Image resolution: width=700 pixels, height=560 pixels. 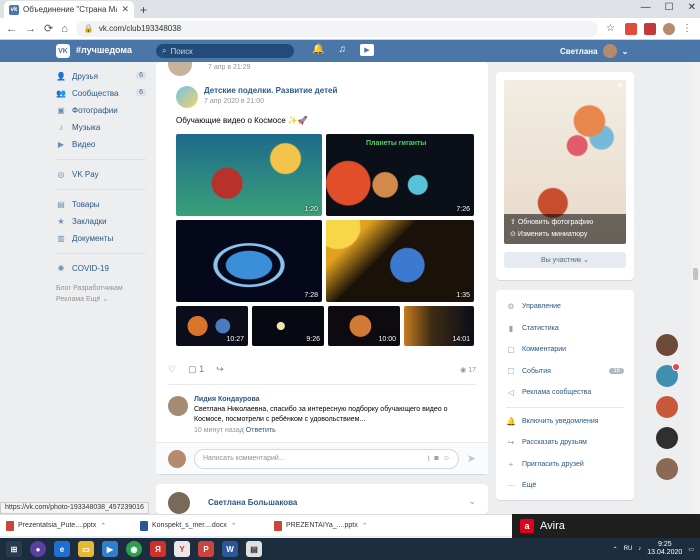 I want to click on browser-tab: vk Объединение "Страна Мастер... ✕, so click(x=69, y=9).